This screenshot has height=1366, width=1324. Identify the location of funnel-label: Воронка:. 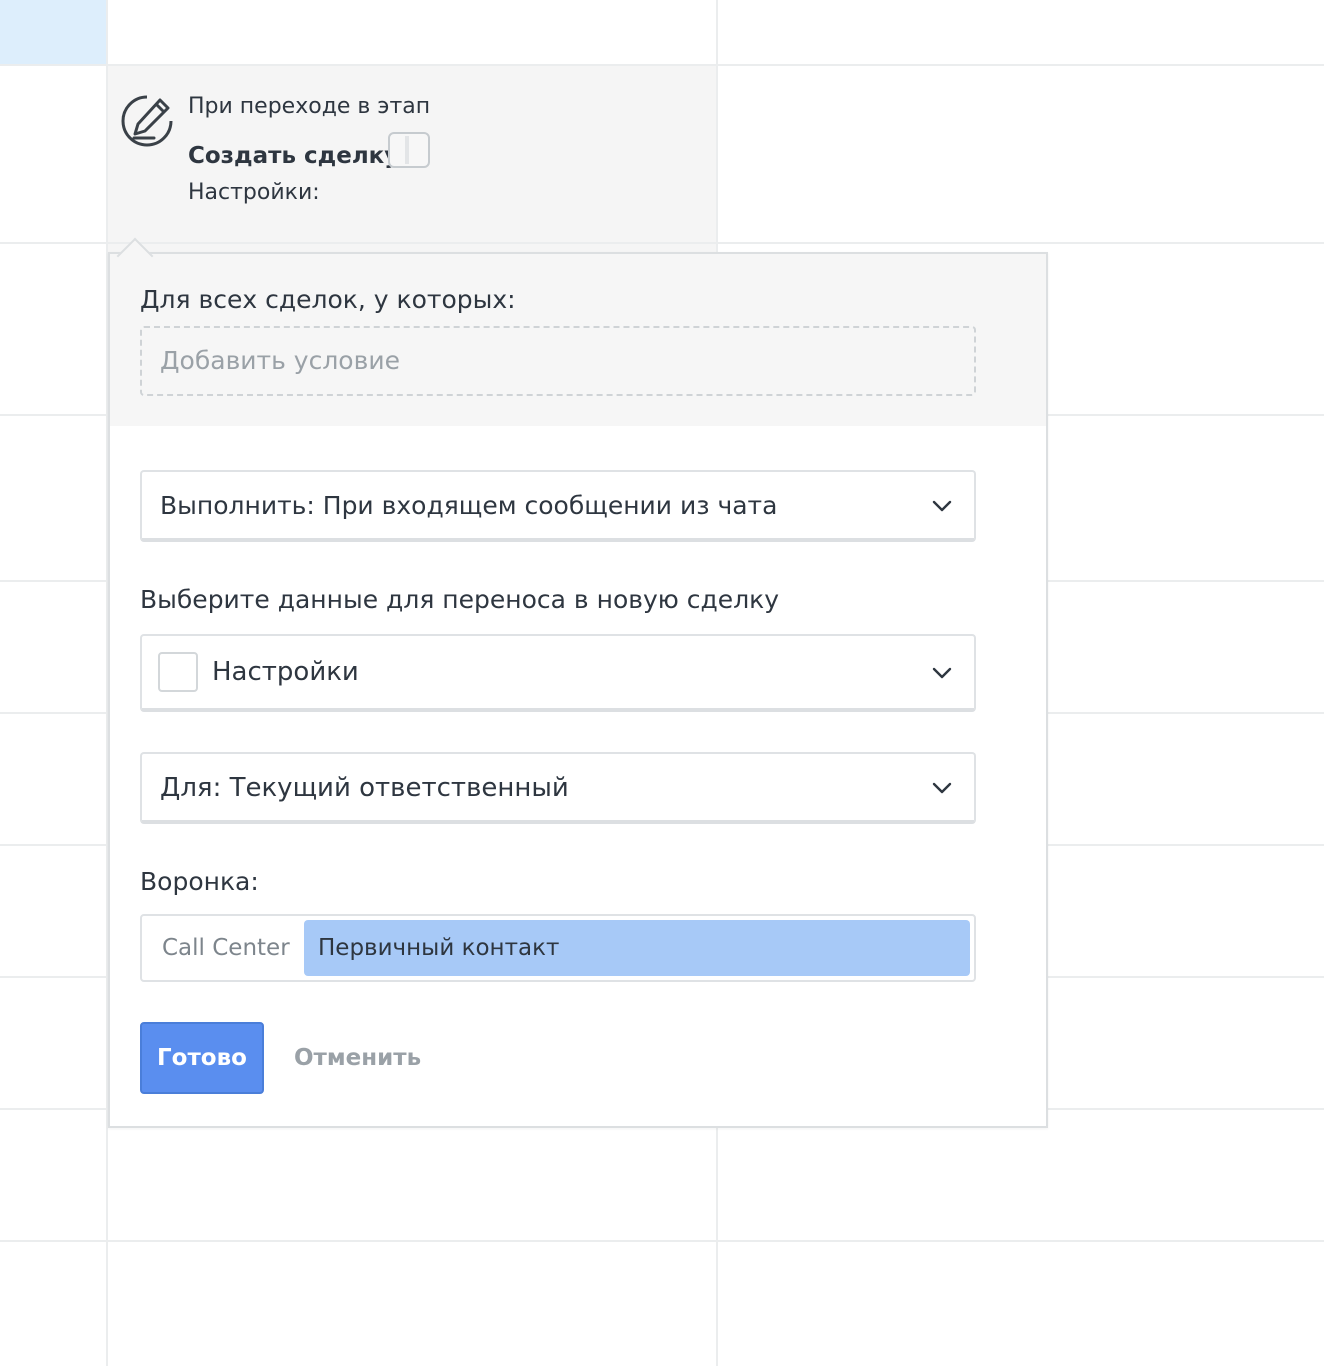
(199, 881).